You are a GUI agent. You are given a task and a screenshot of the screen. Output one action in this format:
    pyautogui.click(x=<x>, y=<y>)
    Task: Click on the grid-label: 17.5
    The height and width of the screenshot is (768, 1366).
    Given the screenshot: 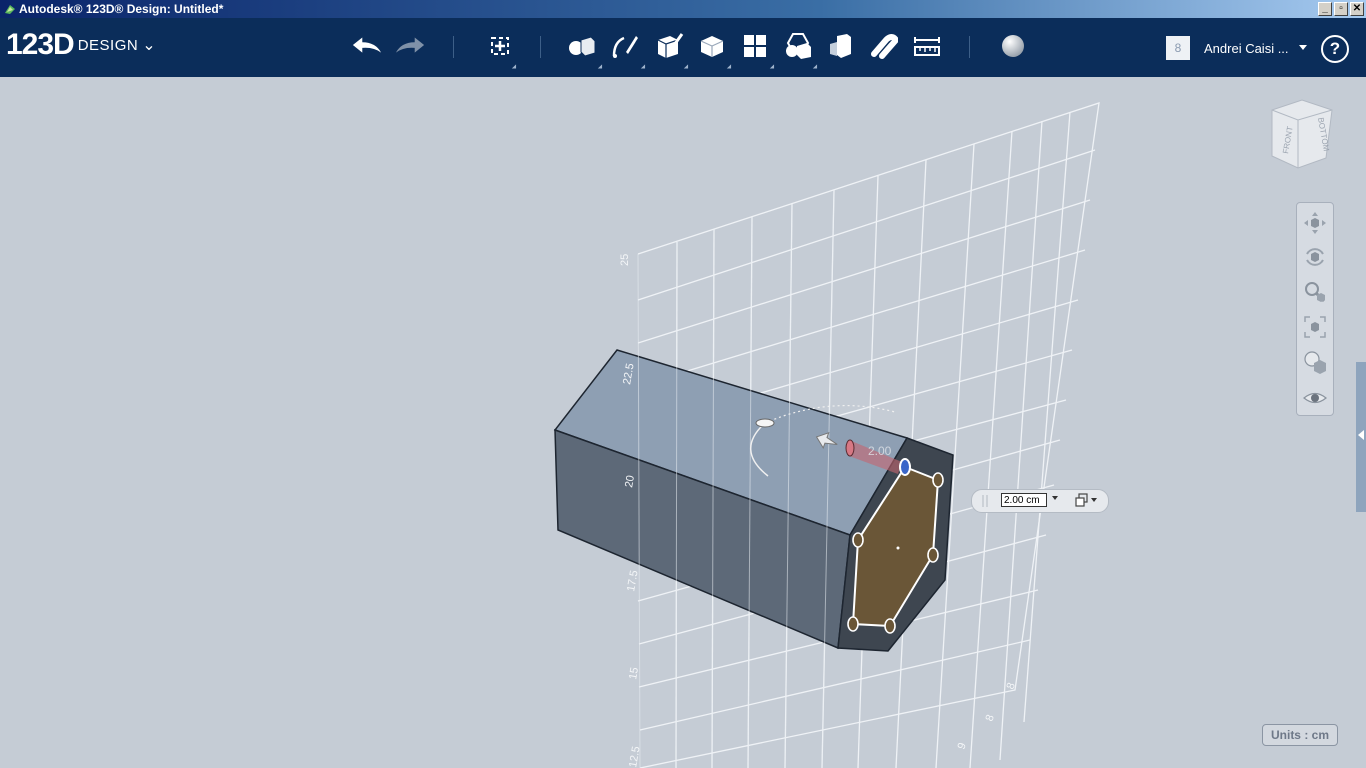 What is the action you would take?
    pyautogui.click(x=633, y=580)
    